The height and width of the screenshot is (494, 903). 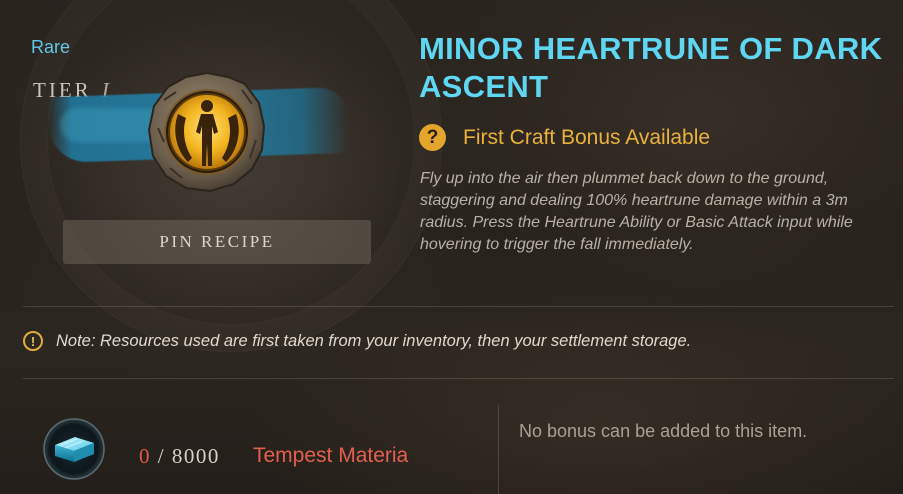 What do you see at coordinates (432, 137) in the screenshot?
I see `question-mark-icon: ?` at bounding box center [432, 137].